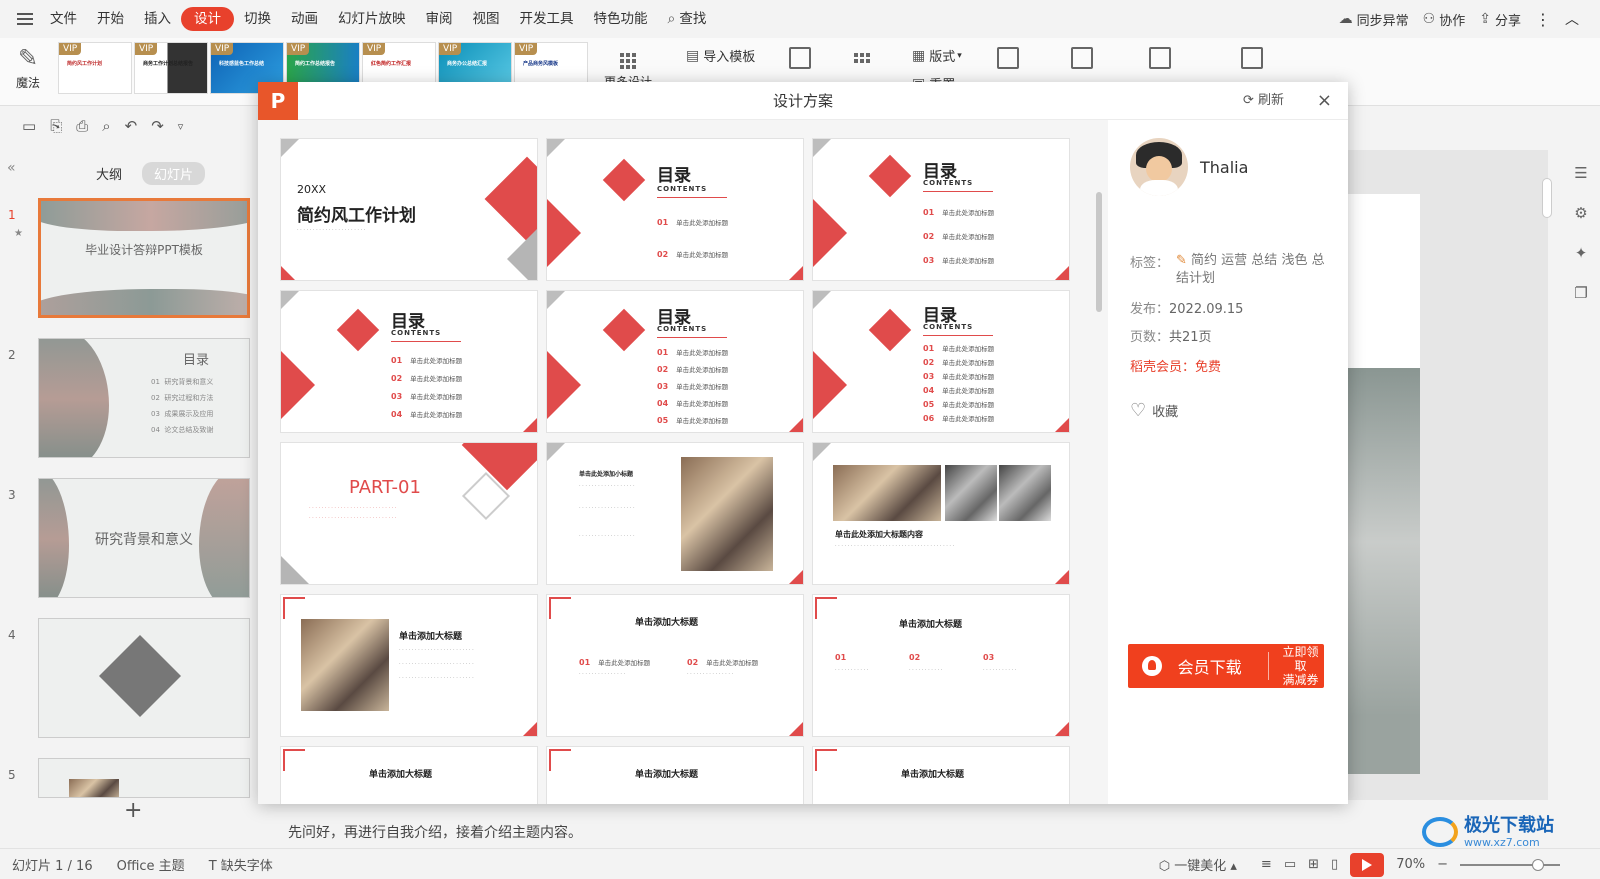 This screenshot has width=1600, height=879. I want to click on reading-view-icon: ▯, so click(1334, 864).